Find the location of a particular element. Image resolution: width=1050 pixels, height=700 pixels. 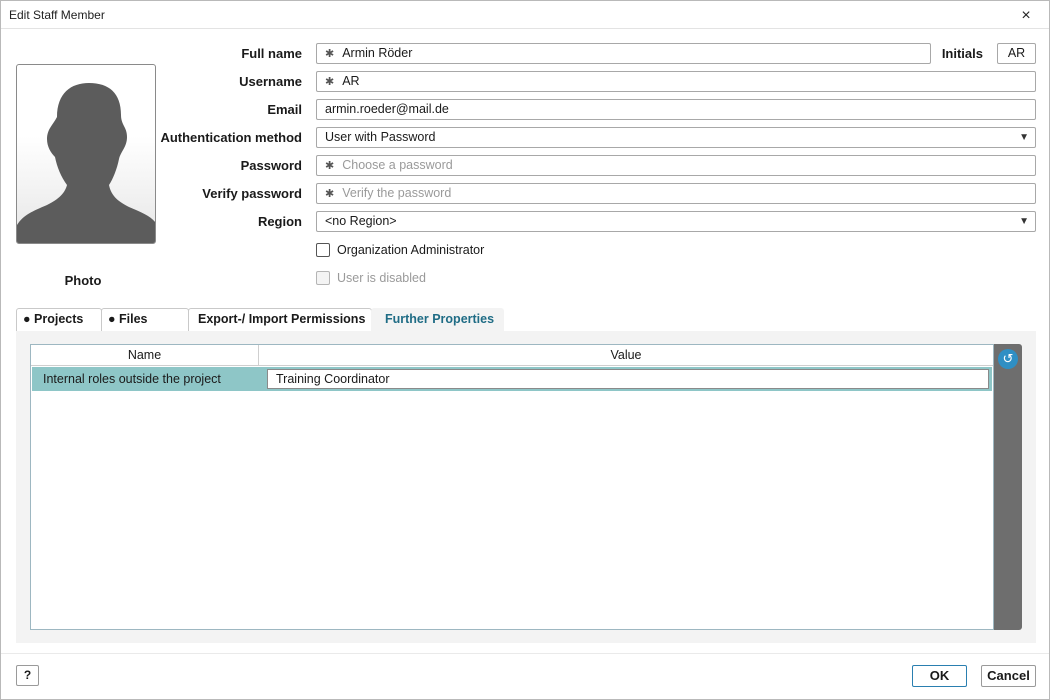

footer-divider is located at coordinates (525, 653).